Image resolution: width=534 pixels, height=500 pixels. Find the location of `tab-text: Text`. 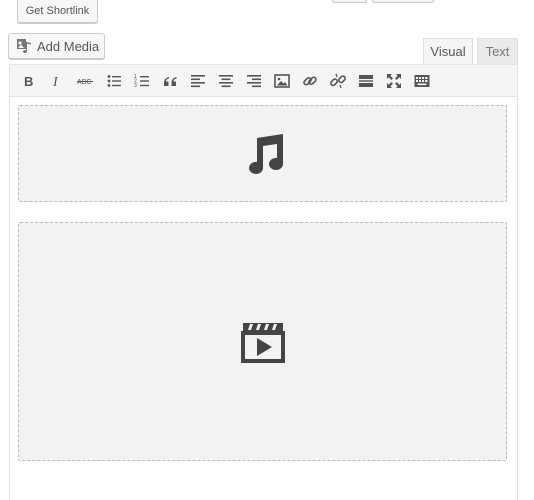

tab-text: Text is located at coordinates (497, 51).